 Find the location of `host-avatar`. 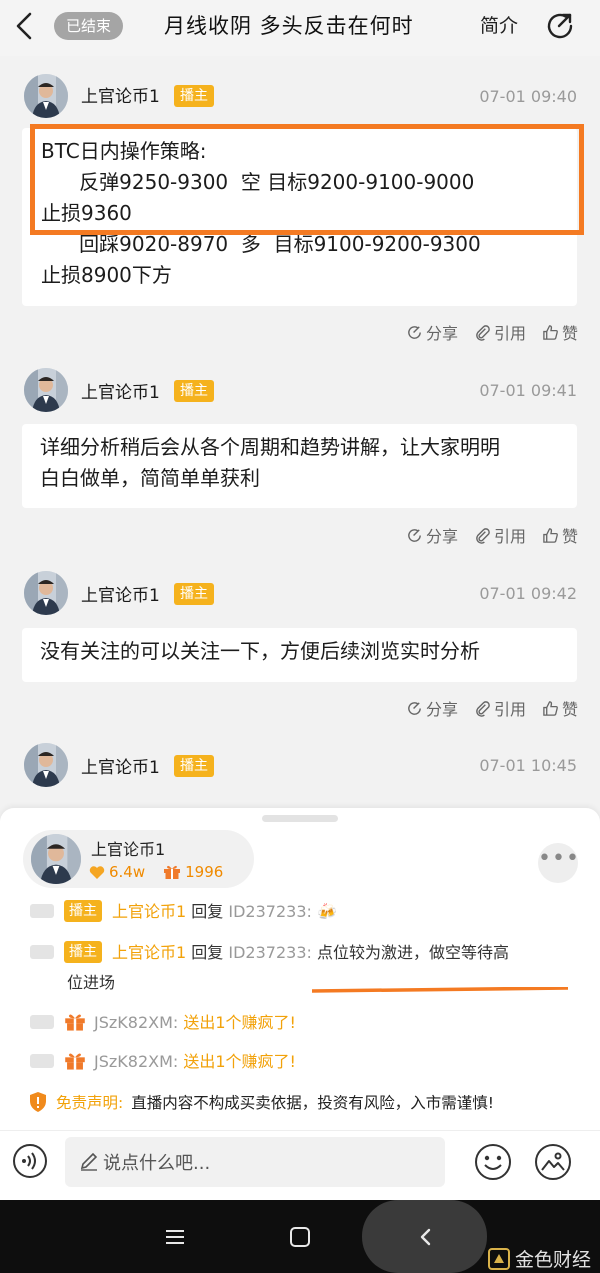

host-avatar is located at coordinates (56, 859).